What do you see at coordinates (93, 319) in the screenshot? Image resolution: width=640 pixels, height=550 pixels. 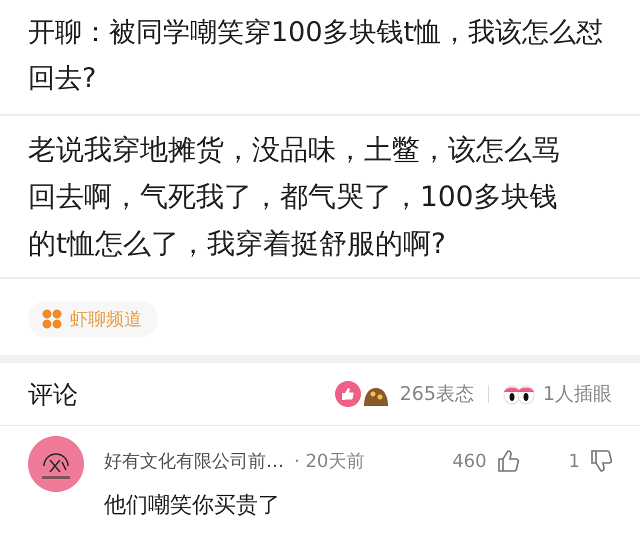 I see `channel-tag: 虾聊频道` at bounding box center [93, 319].